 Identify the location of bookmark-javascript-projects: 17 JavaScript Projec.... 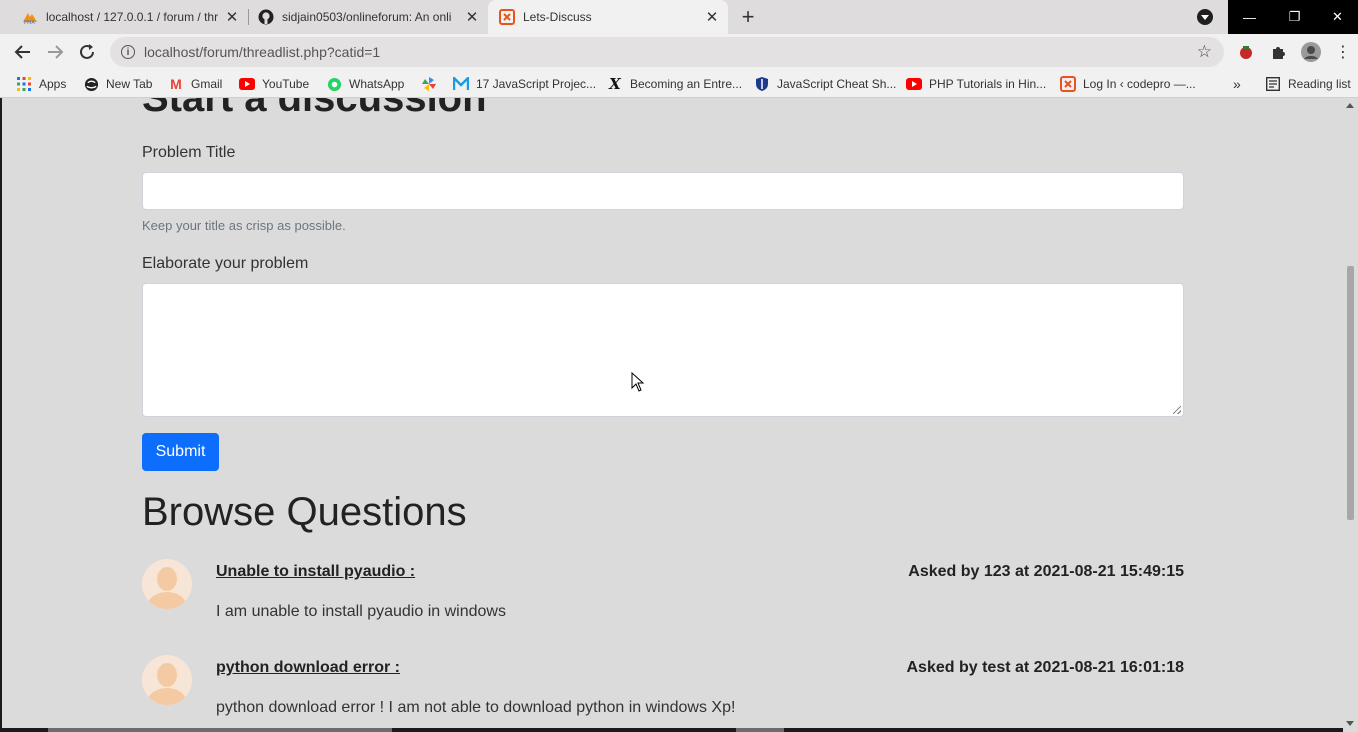
(524, 84).